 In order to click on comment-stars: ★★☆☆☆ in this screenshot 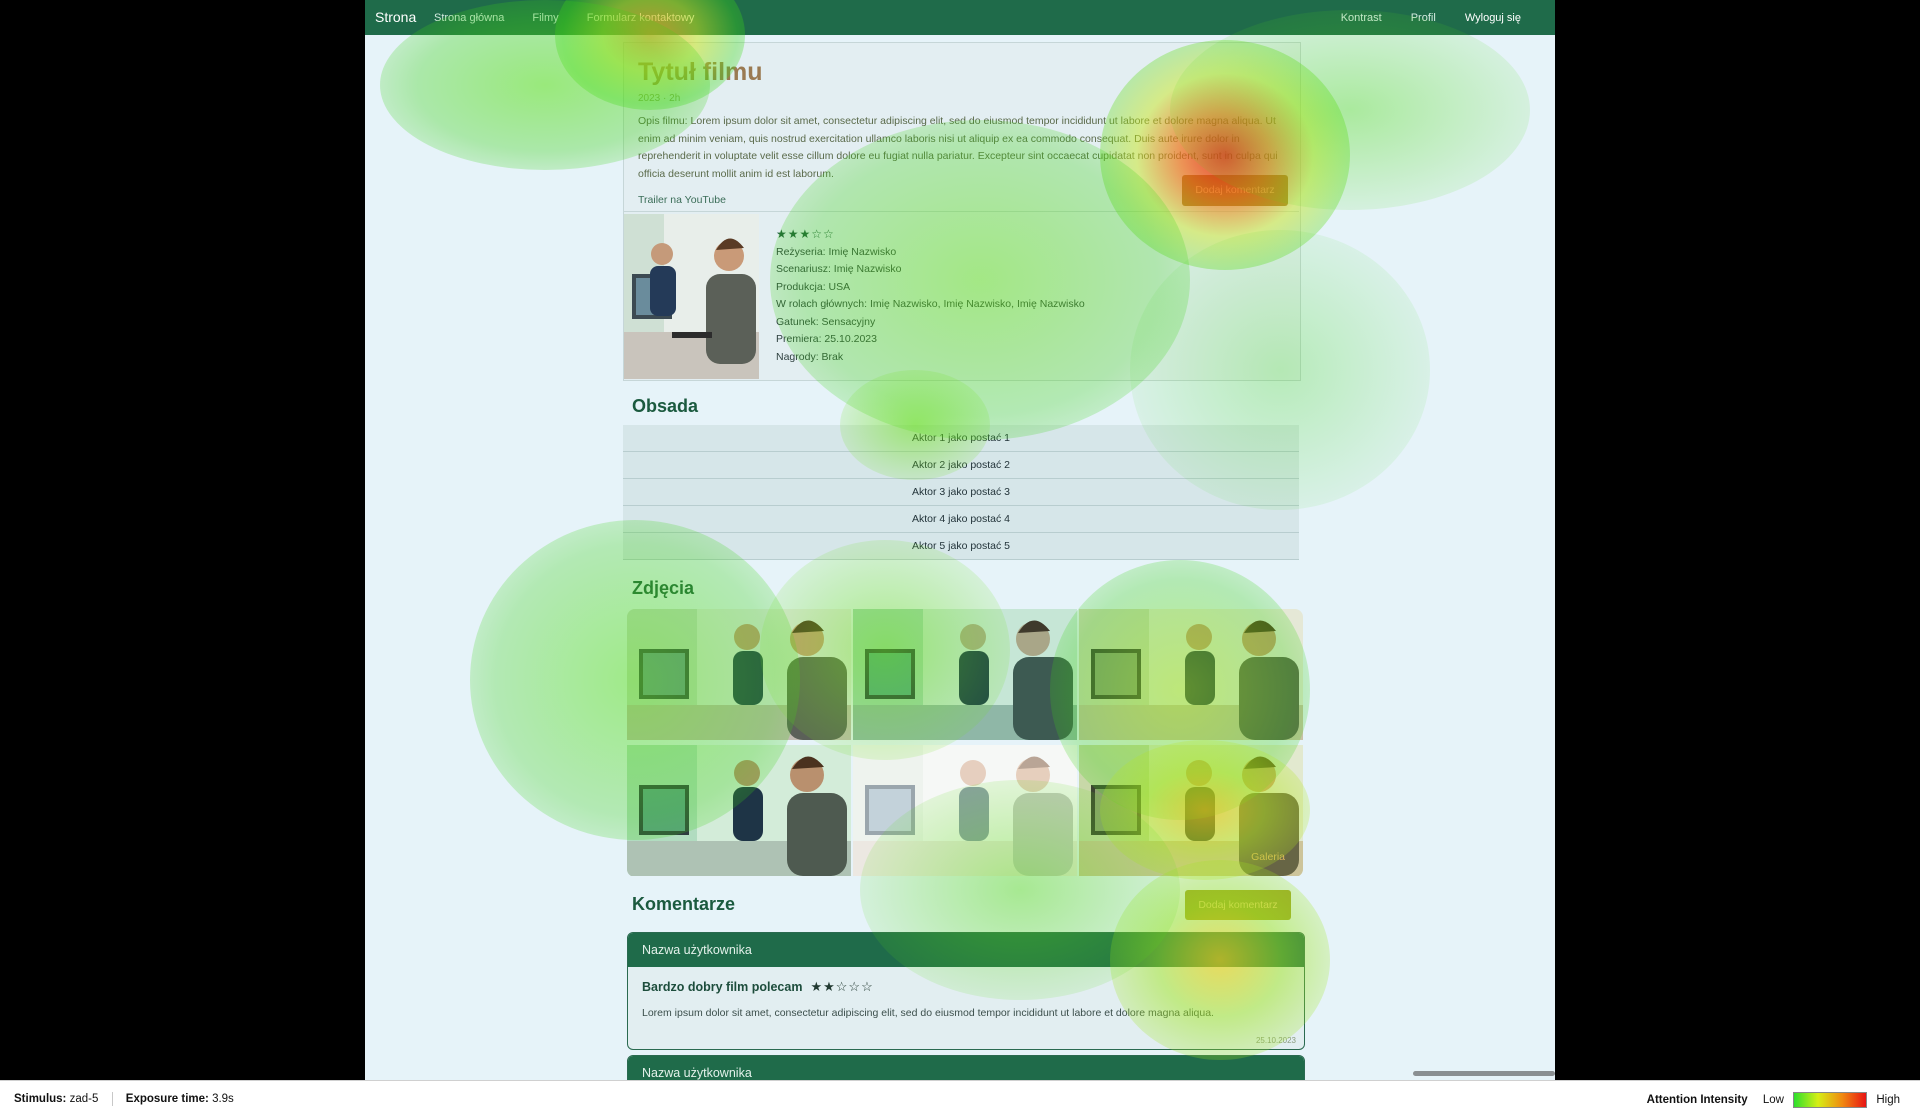, I will do `click(842, 986)`.